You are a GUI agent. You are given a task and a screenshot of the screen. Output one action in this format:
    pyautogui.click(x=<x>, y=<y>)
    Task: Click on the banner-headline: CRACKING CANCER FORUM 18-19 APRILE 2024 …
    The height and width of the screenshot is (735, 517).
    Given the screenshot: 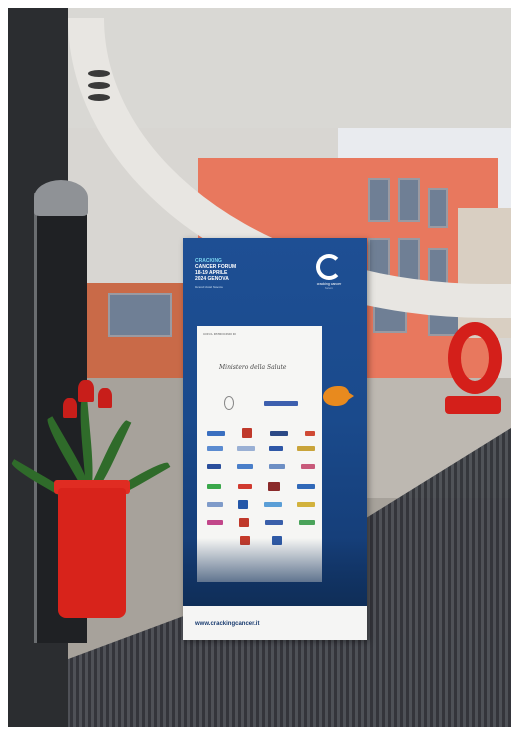 What is the action you would take?
    pyautogui.click(x=235, y=274)
    